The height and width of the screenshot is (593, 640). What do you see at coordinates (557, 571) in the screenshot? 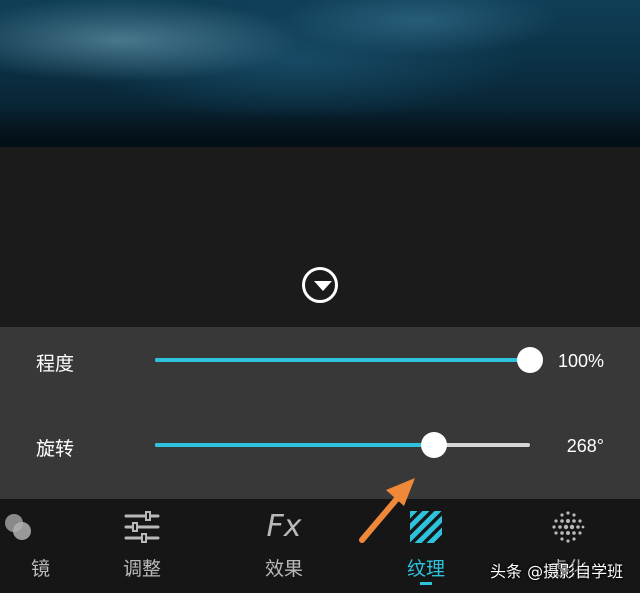
I see `watermark: 头条 @摄影自学班` at bounding box center [557, 571].